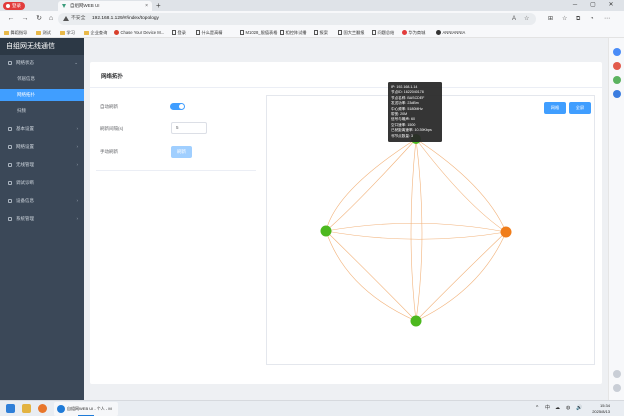 The width and height of the screenshot is (624, 416). What do you see at coordinates (189, 128) in the screenshot?
I see `interval-input: 5` at bounding box center [189, 128].